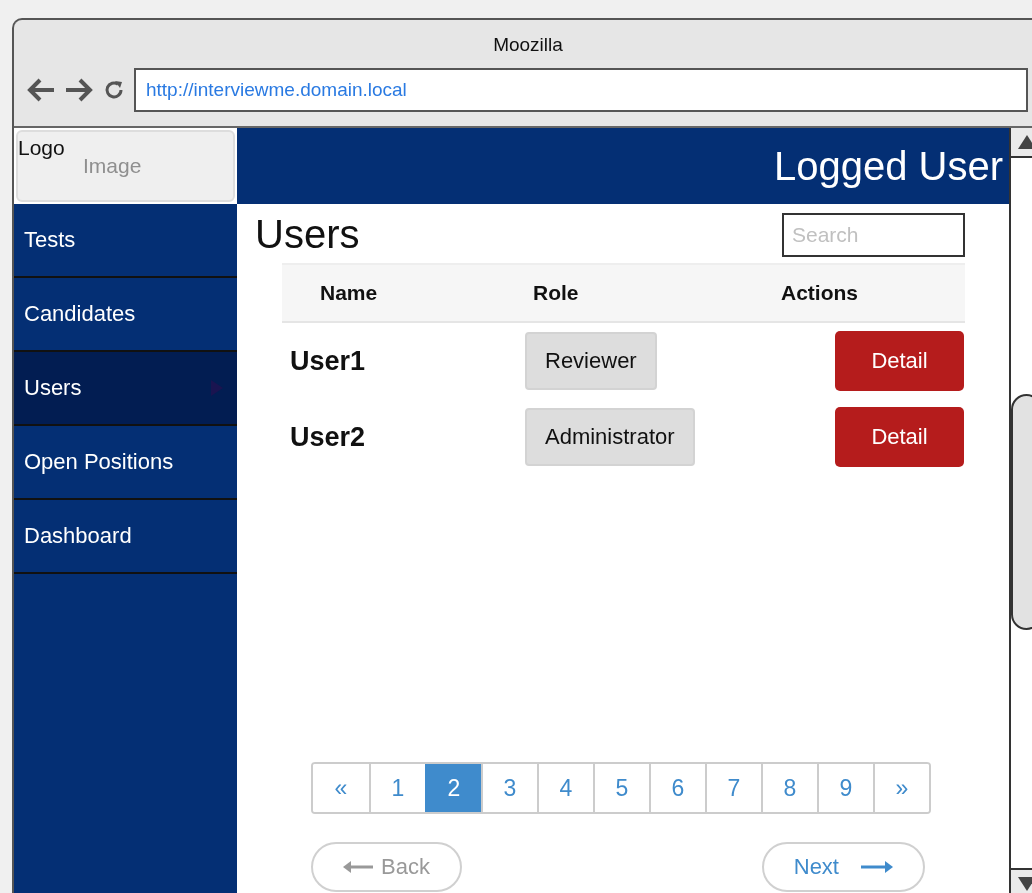 This screenshot has height=893, width=1032. I want to click on column-header: Actions, so click(819, 293).